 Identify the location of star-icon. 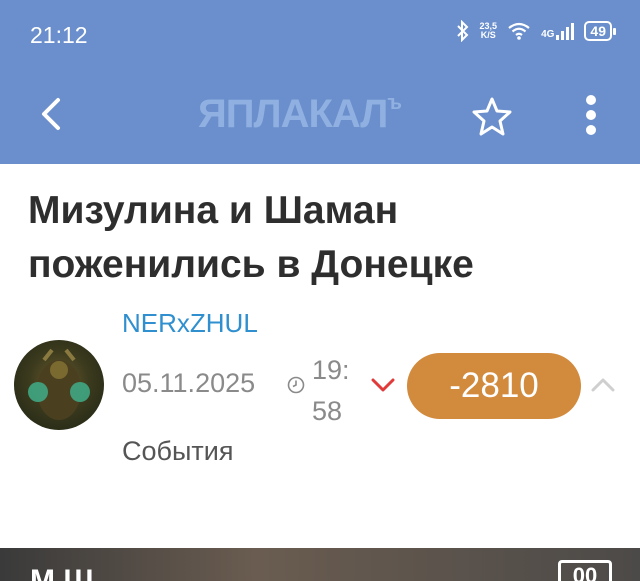
(492, 116).